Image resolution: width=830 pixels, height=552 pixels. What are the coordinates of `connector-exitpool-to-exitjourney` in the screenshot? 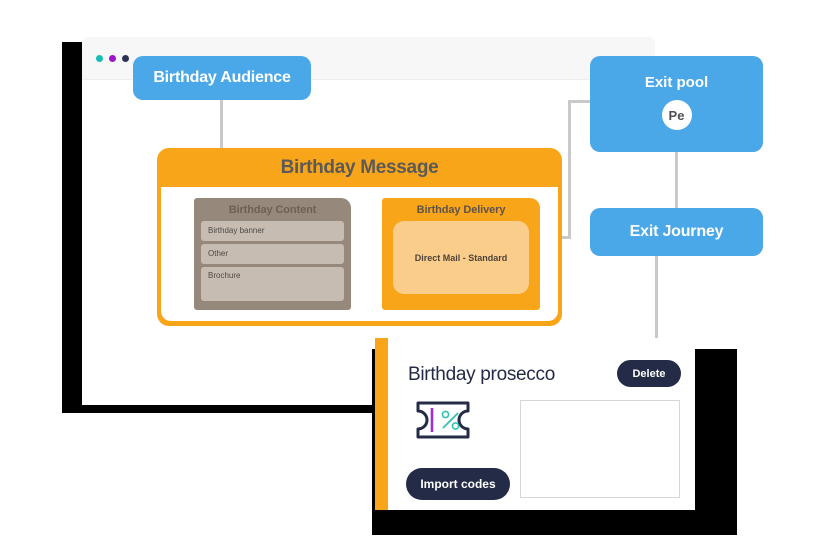 It's located at (676, 180).